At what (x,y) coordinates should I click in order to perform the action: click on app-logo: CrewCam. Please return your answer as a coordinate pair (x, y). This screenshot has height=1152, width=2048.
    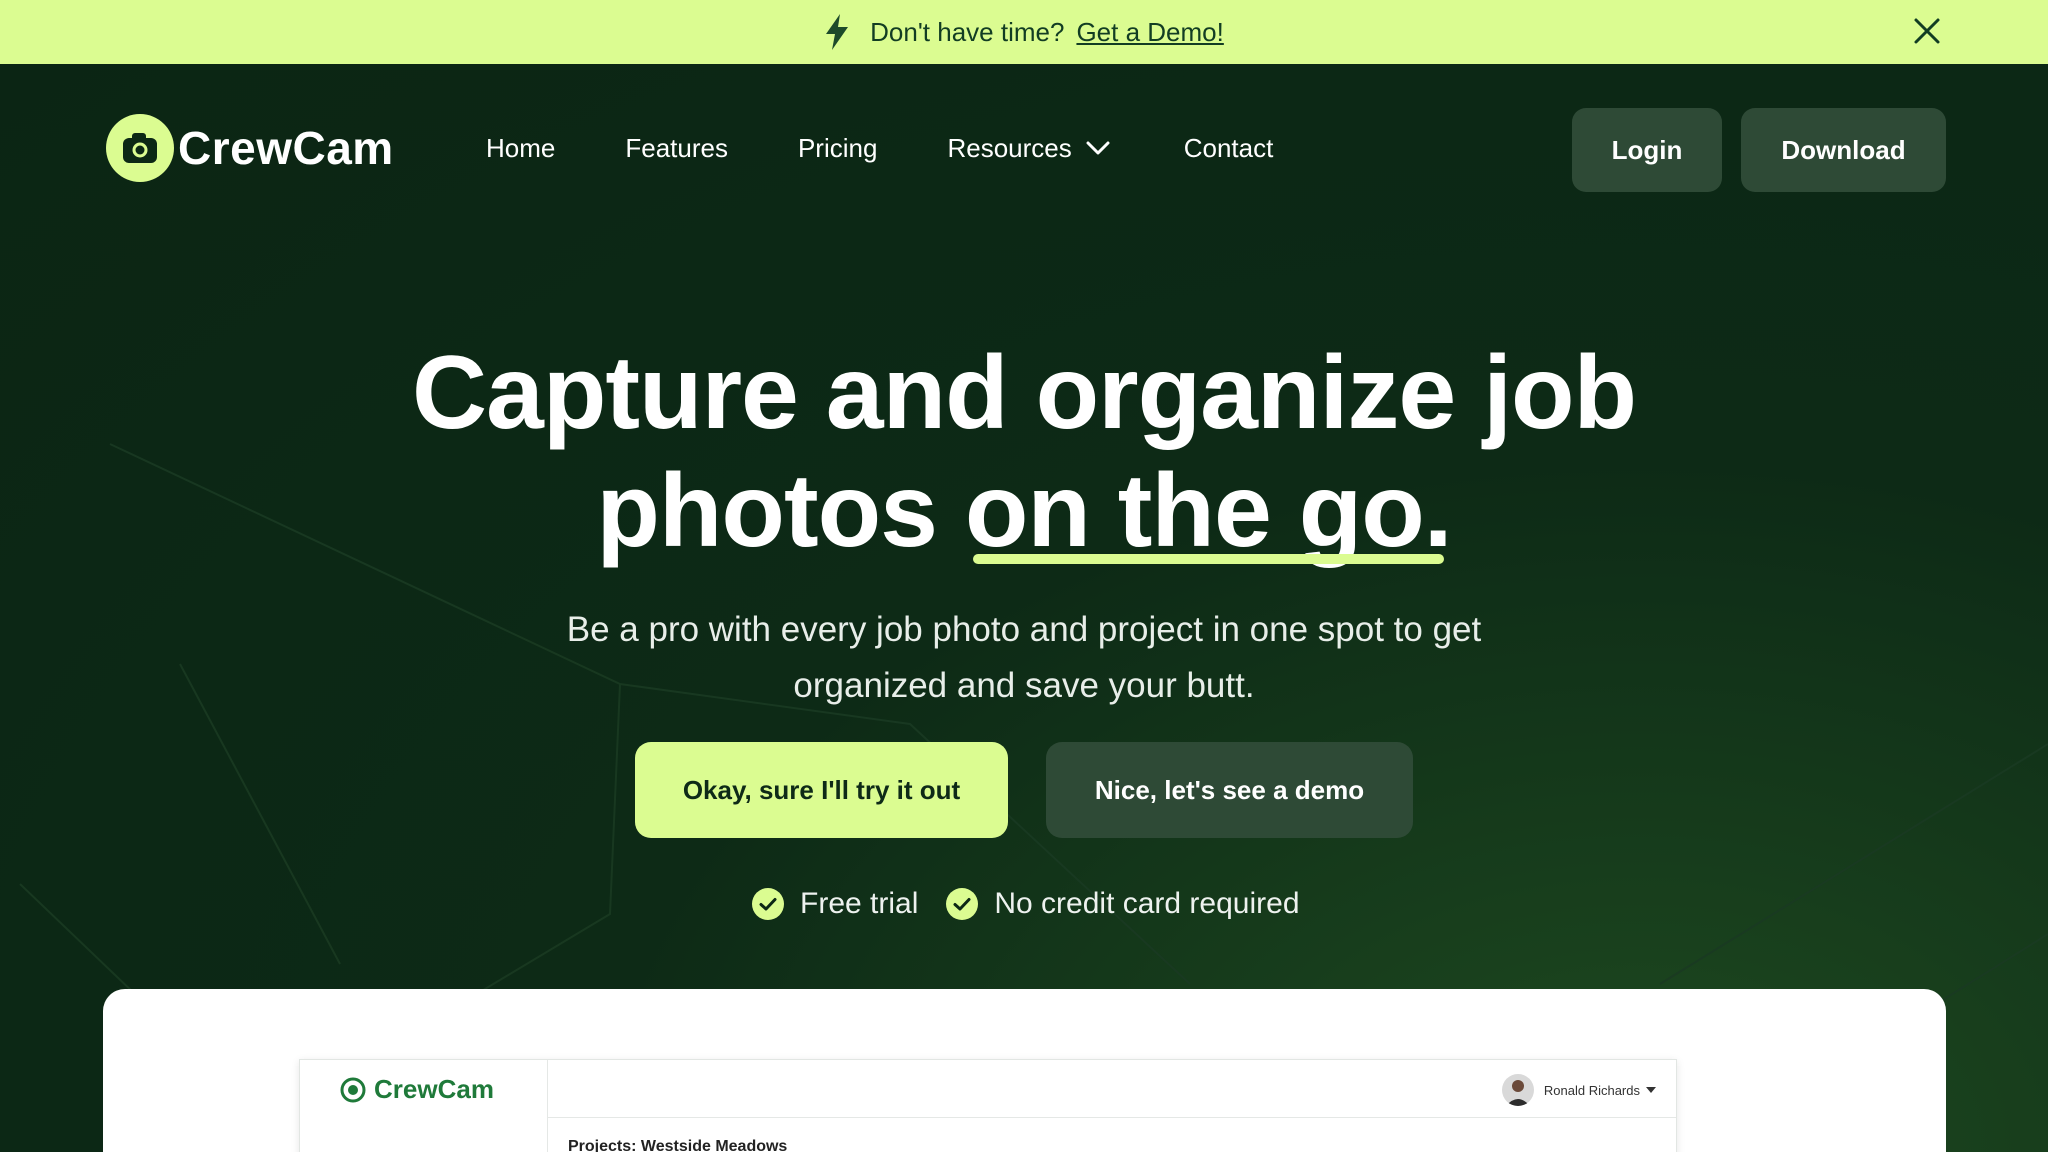
    Looking at the image, I should click on (417, 1089).